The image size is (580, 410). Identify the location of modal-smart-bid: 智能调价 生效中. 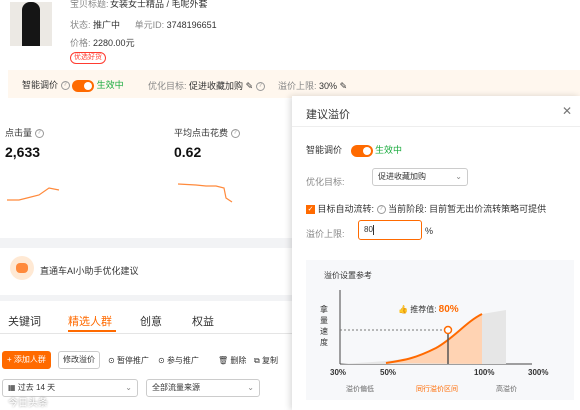
(354, 150).